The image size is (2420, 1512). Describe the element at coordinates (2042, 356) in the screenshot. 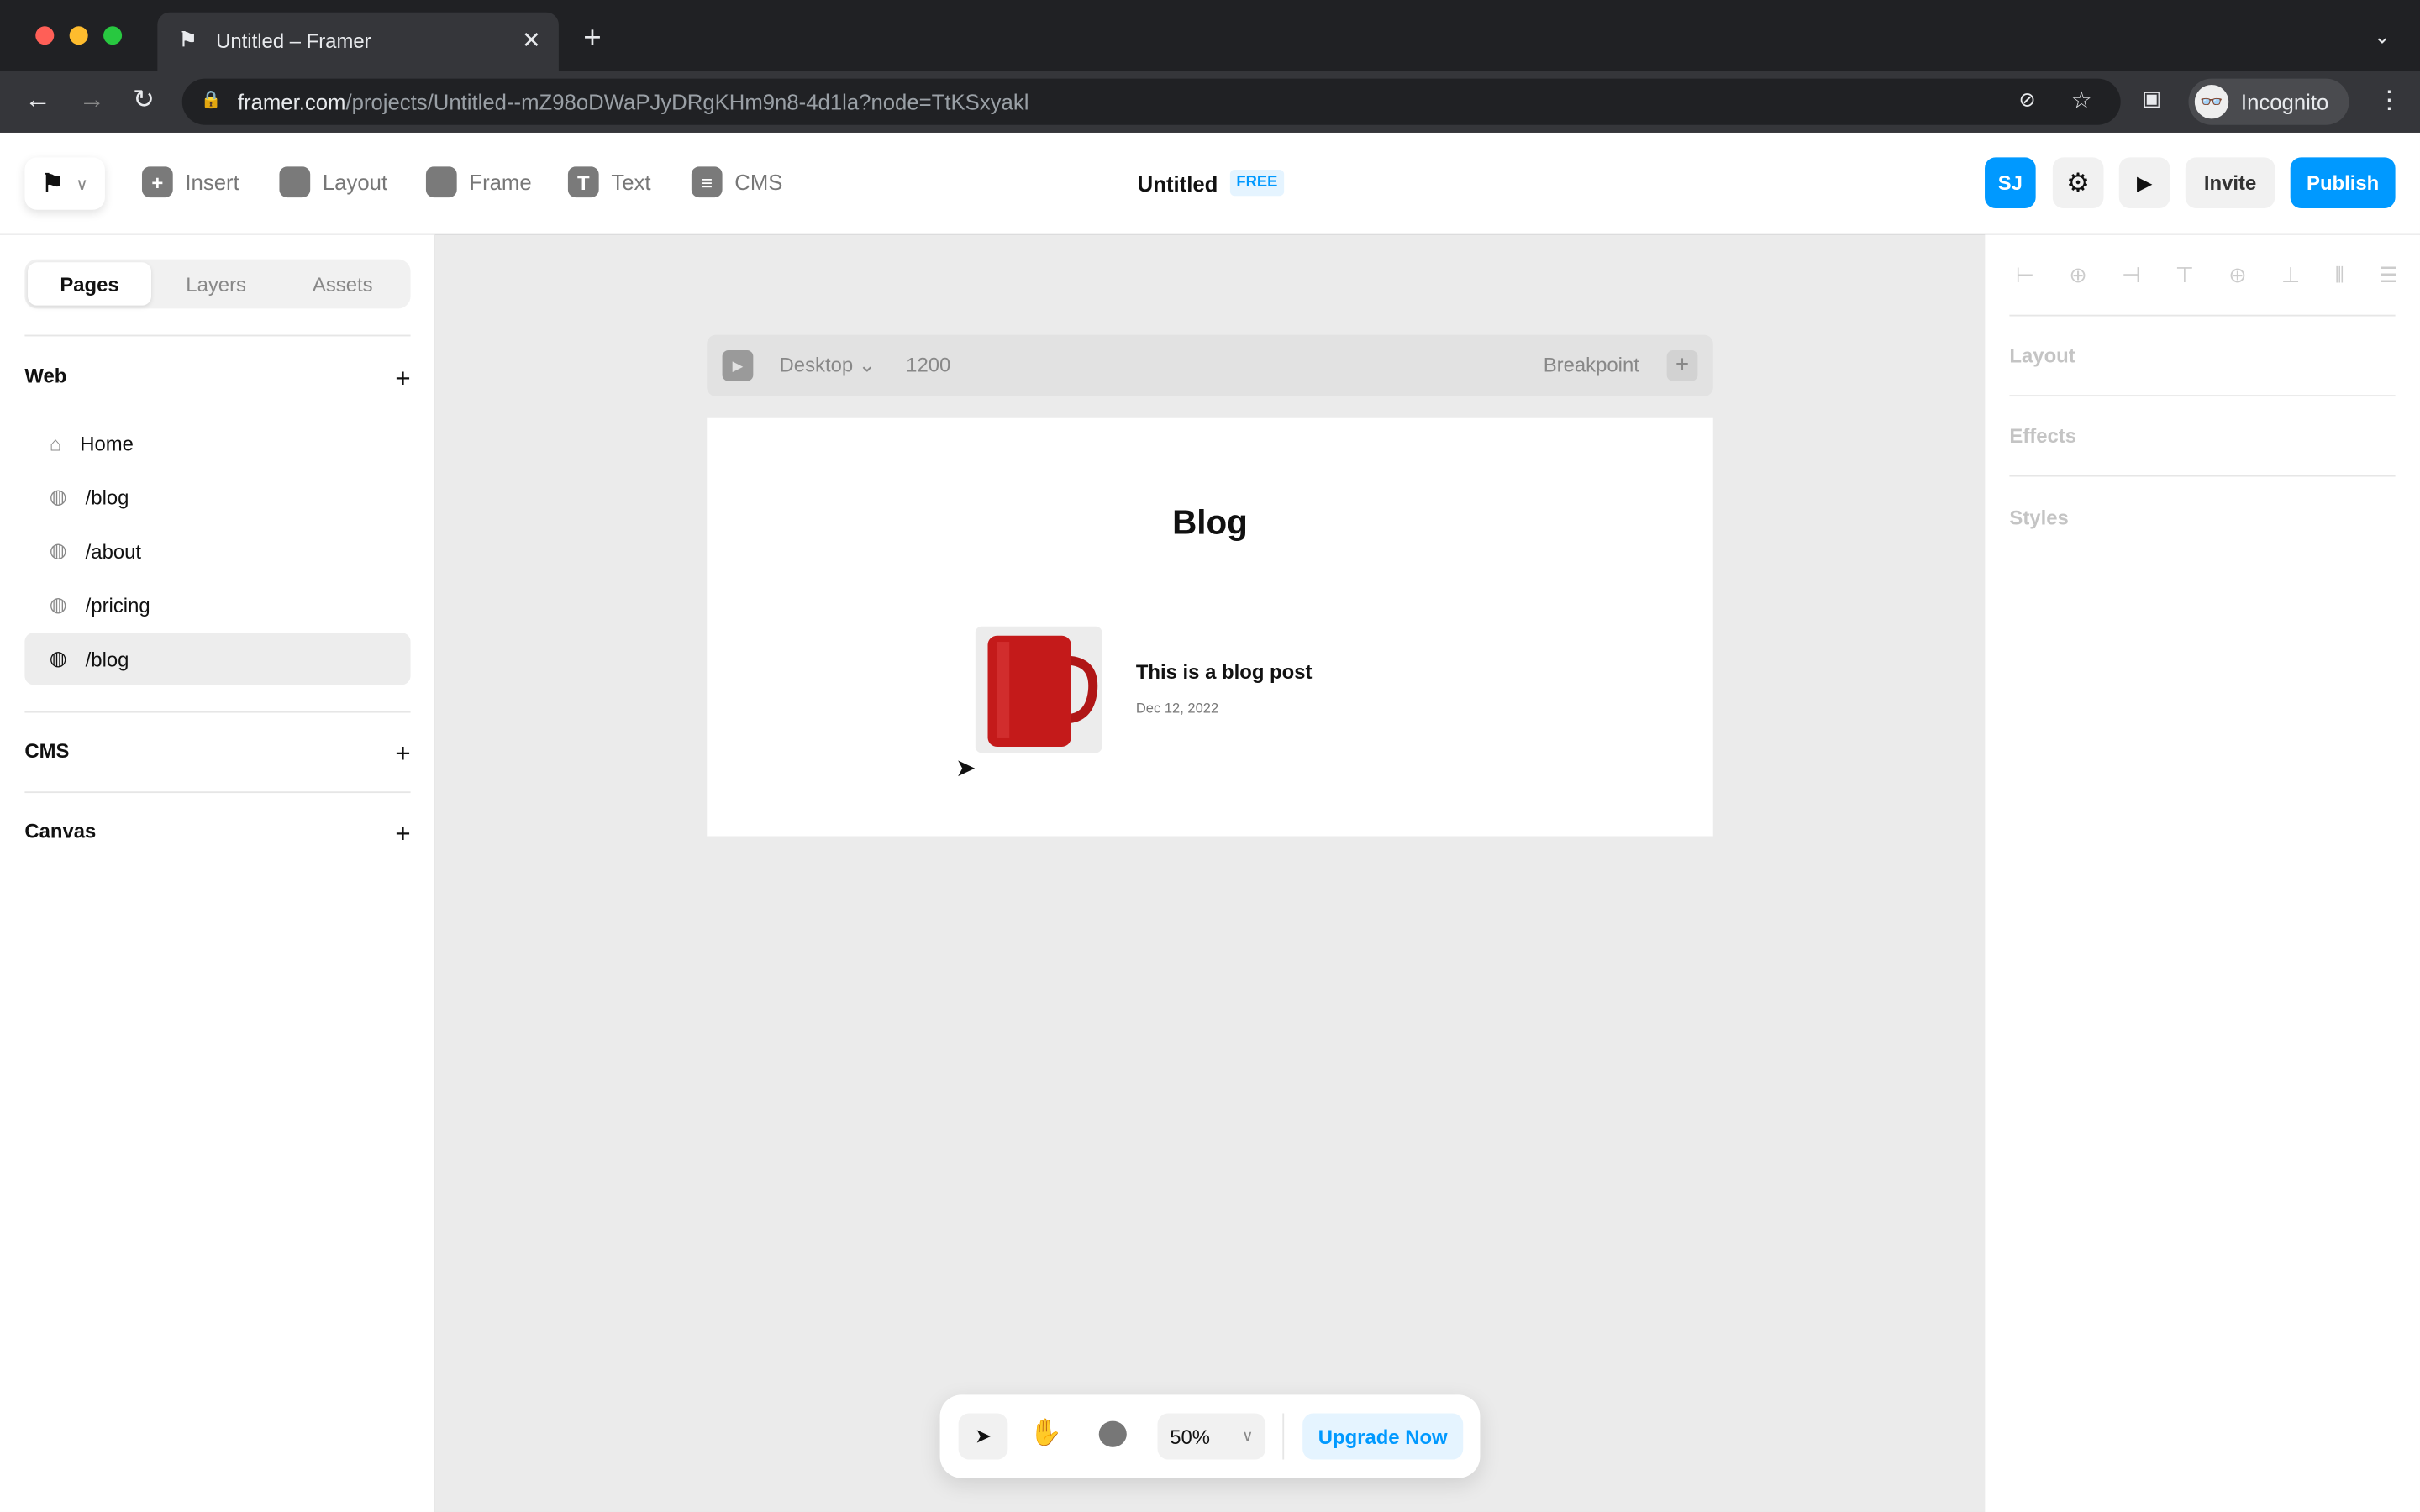

I see `layout-section: Layout` at that location.